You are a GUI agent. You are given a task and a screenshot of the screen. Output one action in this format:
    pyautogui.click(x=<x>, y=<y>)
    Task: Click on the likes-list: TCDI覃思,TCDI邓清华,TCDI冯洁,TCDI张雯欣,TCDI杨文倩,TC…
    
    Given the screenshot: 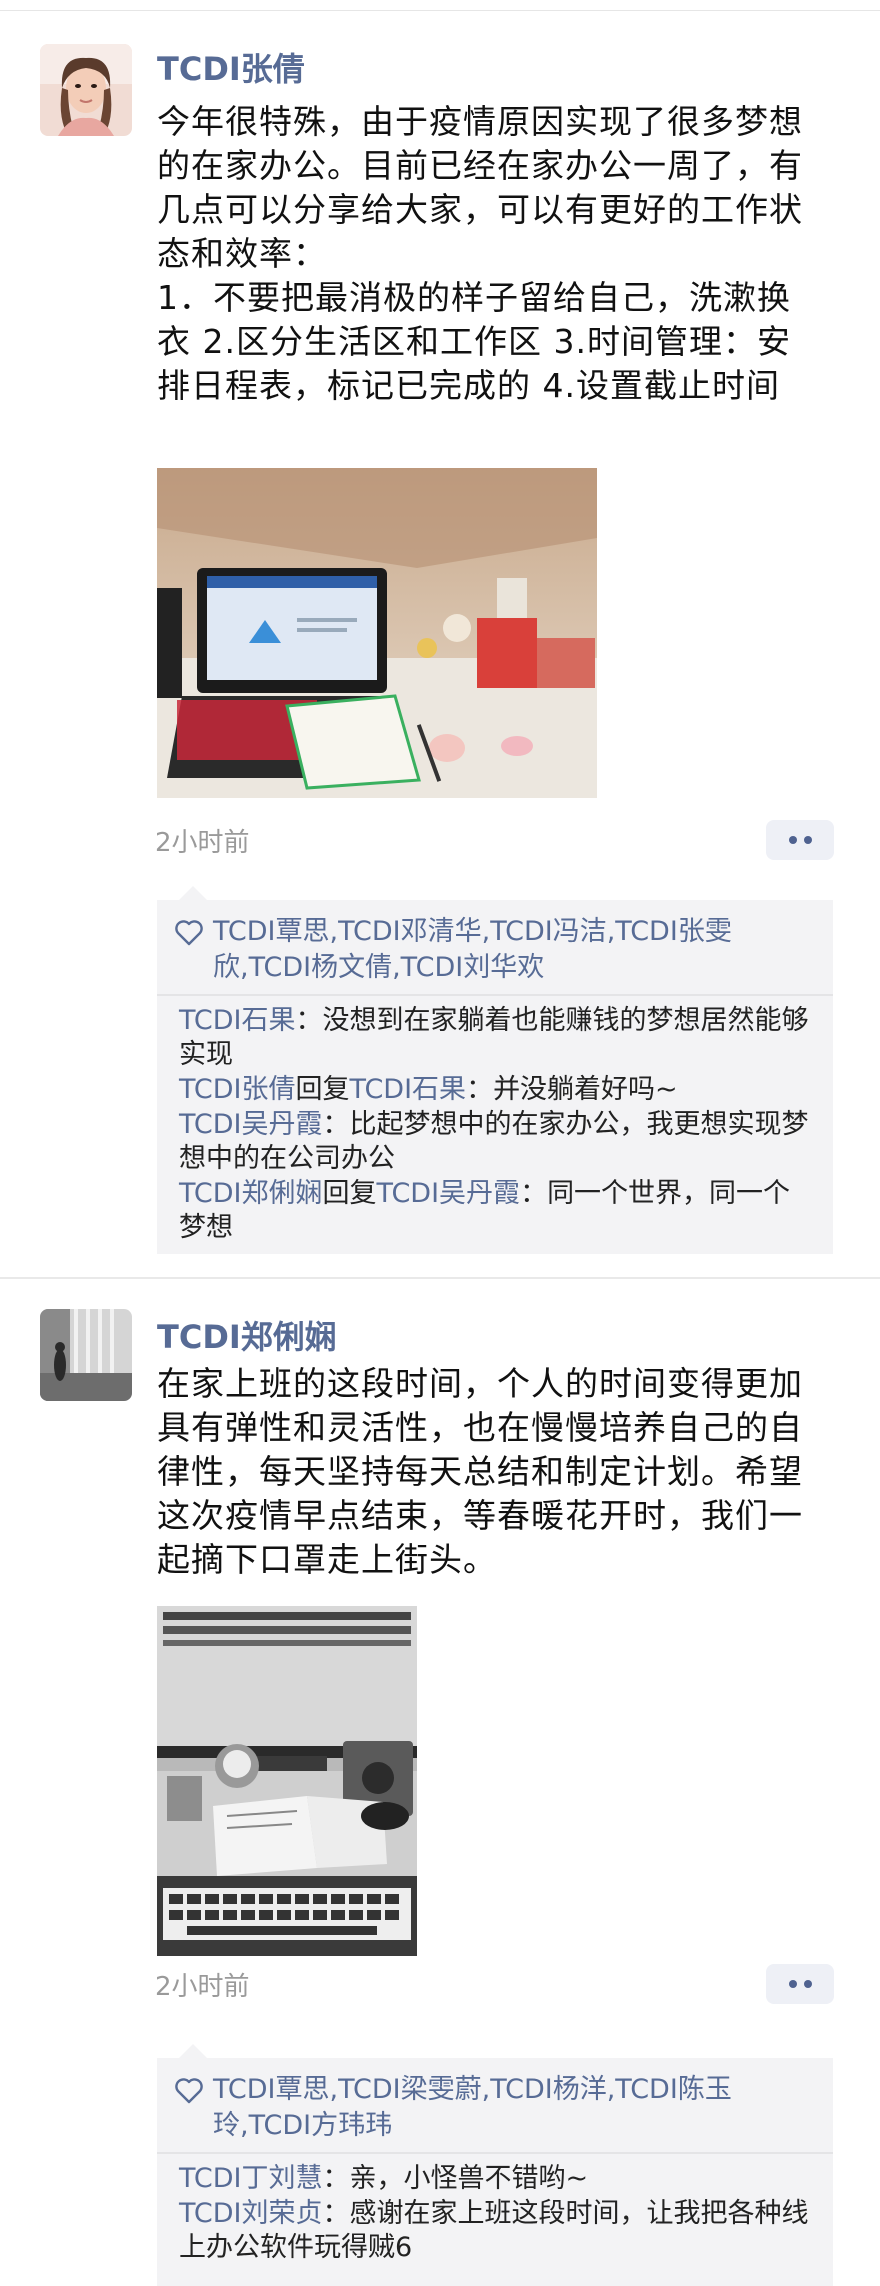 What is the action you would take?
    pyautogui.click(x=495, y=947)
    